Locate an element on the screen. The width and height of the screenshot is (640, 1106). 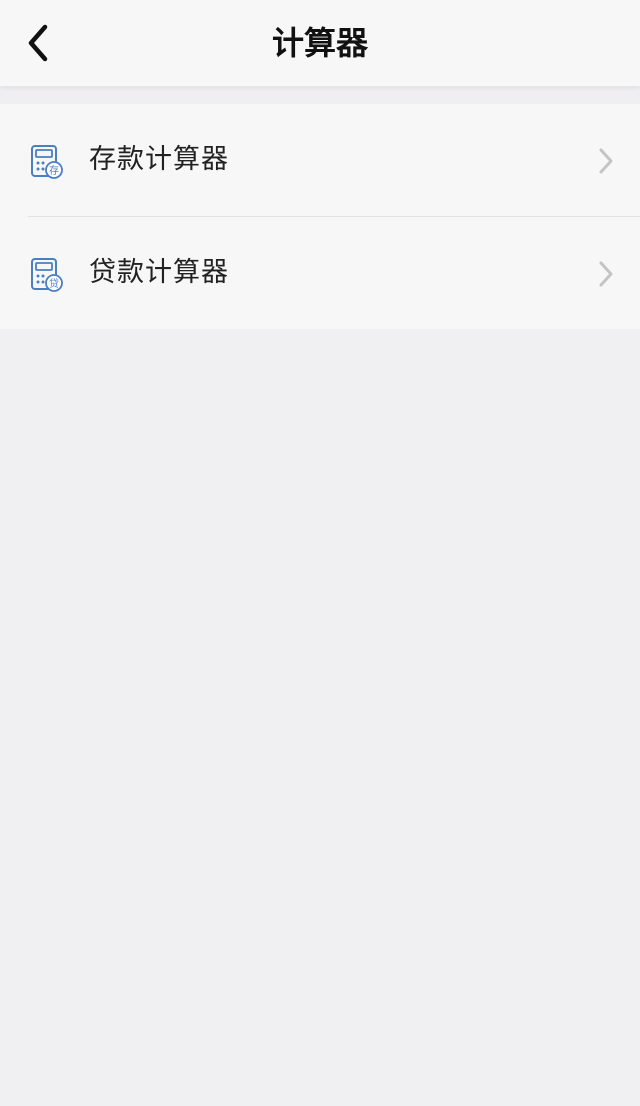
chevron-left-icon is located at coordinates (38, 43).